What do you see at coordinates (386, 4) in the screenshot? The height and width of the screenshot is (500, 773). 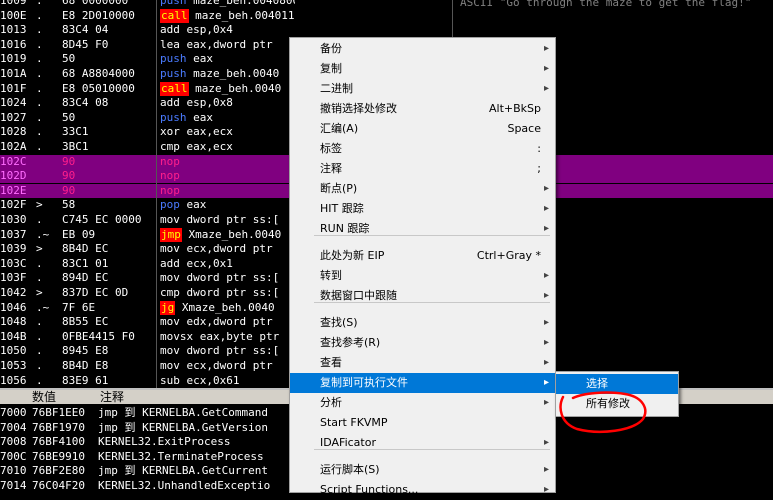 I see `disasm-row: 1009. 68 0000000 push maze_beh.00408000` at bounding box center [386, 4].